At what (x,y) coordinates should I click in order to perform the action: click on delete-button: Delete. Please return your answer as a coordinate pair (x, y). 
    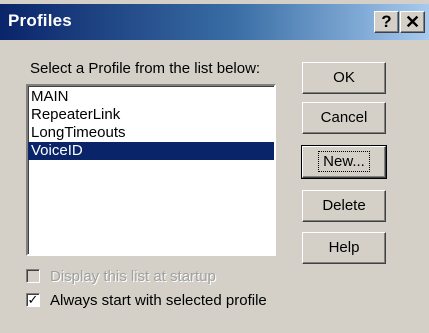
    Looking at the image, I should click on (344, 206).